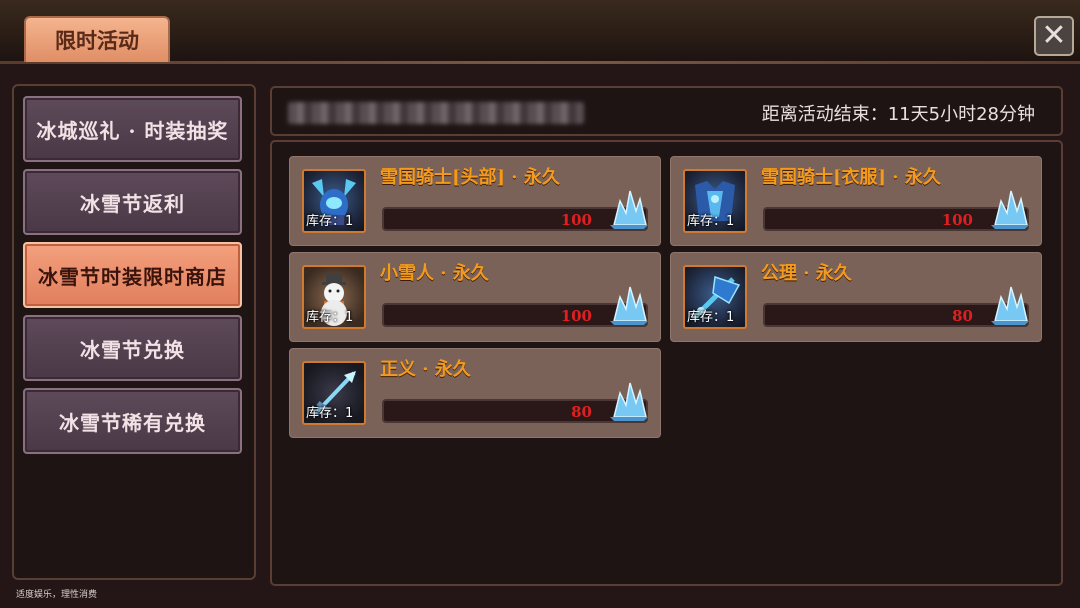 This screenshot has height=608, width=1080. I want to click on shop-item-card: 库存：1 正义 · 永久 80, so click(475, 393).